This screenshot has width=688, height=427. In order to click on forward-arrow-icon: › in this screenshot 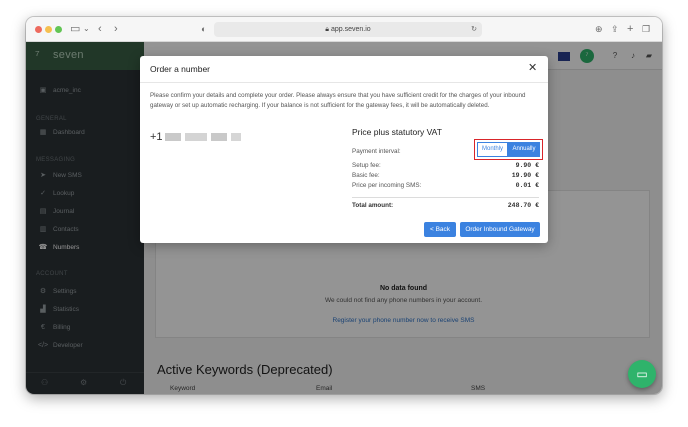, I will do `click(116, 29)`.